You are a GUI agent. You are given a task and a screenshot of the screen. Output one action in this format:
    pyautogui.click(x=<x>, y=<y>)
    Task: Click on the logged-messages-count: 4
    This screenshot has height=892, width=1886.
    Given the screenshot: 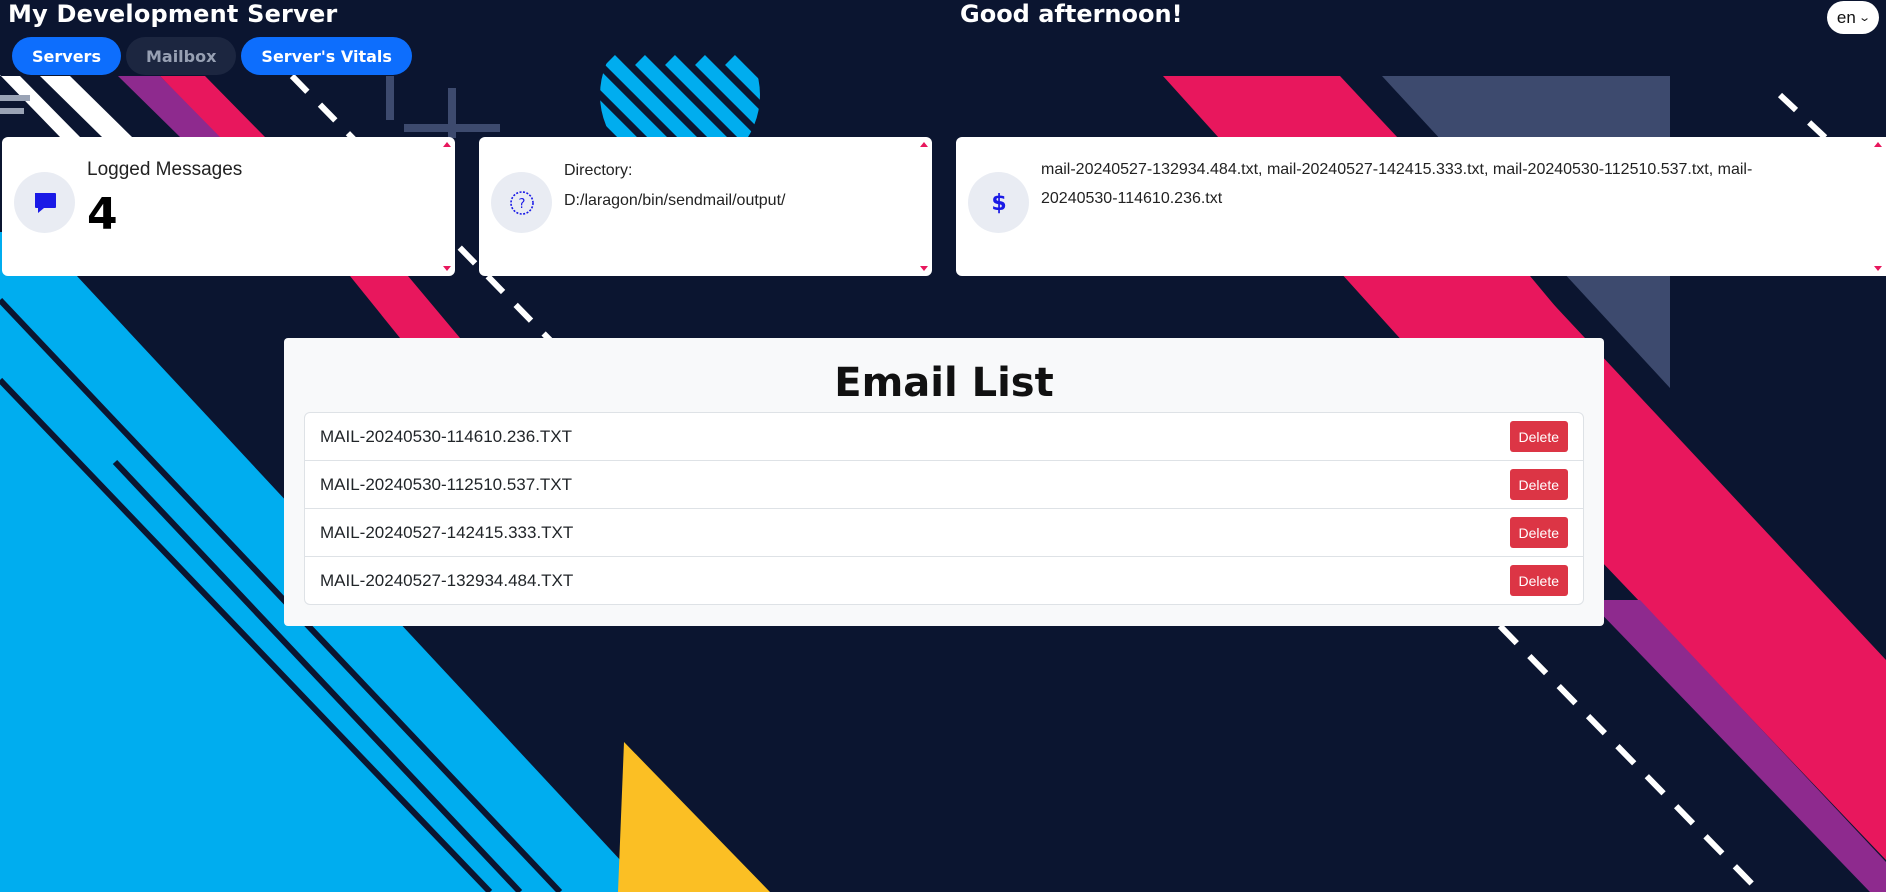 What is the action you would take?
    pyautogui.click(x=102, y=214)
    